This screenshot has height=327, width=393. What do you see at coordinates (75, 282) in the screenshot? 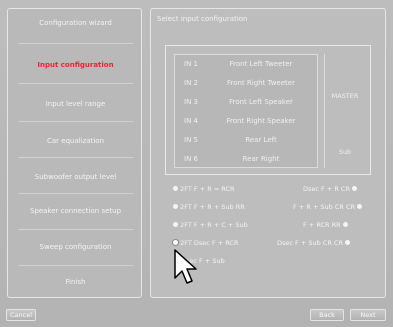
I see `sidebar-item-finish: Finish` at bounding box center [75, 282].